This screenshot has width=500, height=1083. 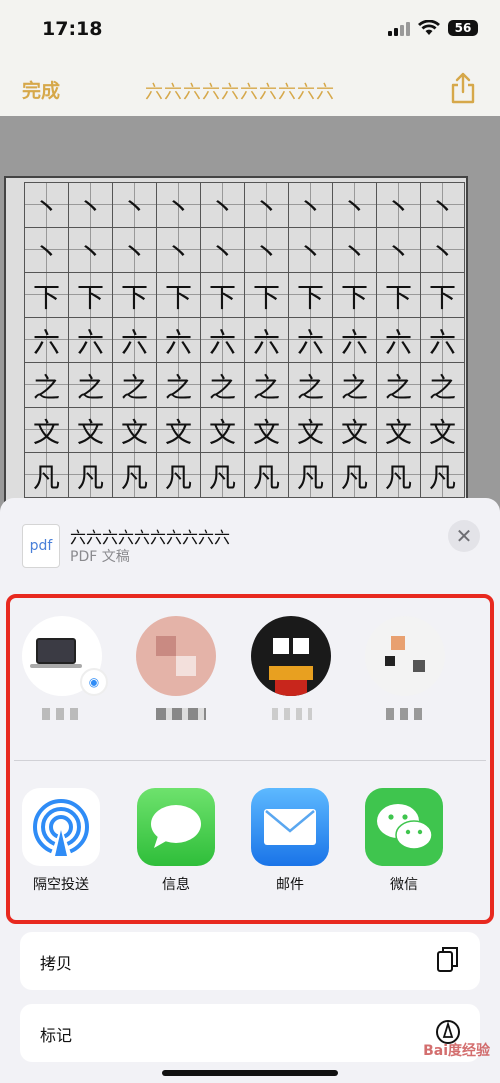 I want to click on markup-action: 标记, so click(x=250, y=1033).